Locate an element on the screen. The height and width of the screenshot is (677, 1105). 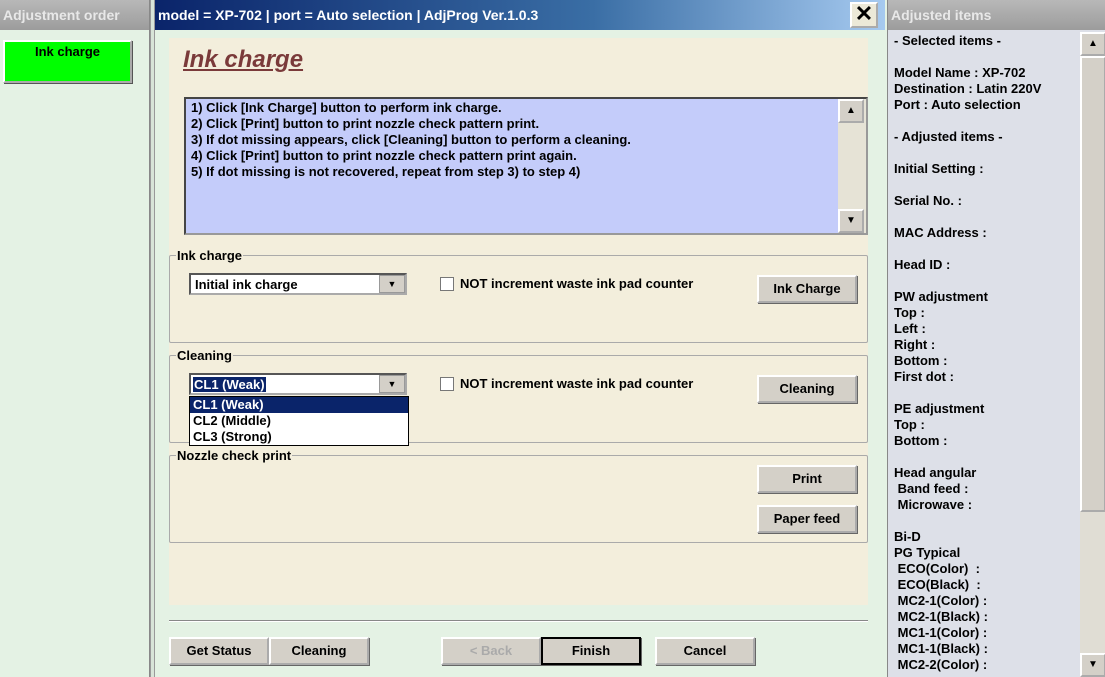
adjusted-item-line: MC1-1(Black) : is located at coordinates (941, 648).